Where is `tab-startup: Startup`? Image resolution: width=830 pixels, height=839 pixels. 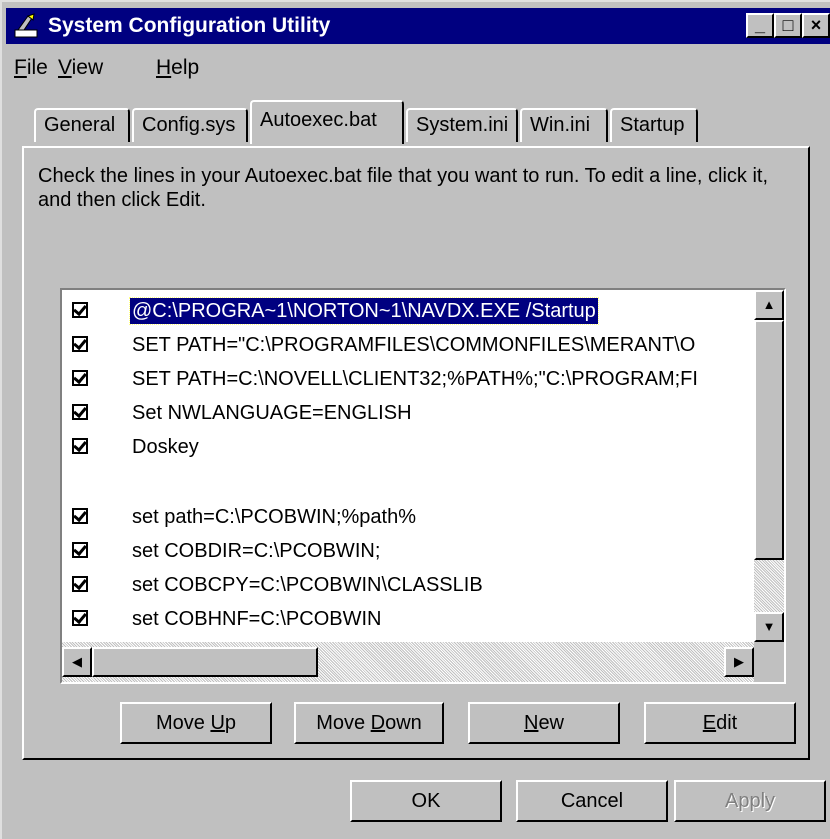
tab-startup: Startup is located at coordinates (654, 125).